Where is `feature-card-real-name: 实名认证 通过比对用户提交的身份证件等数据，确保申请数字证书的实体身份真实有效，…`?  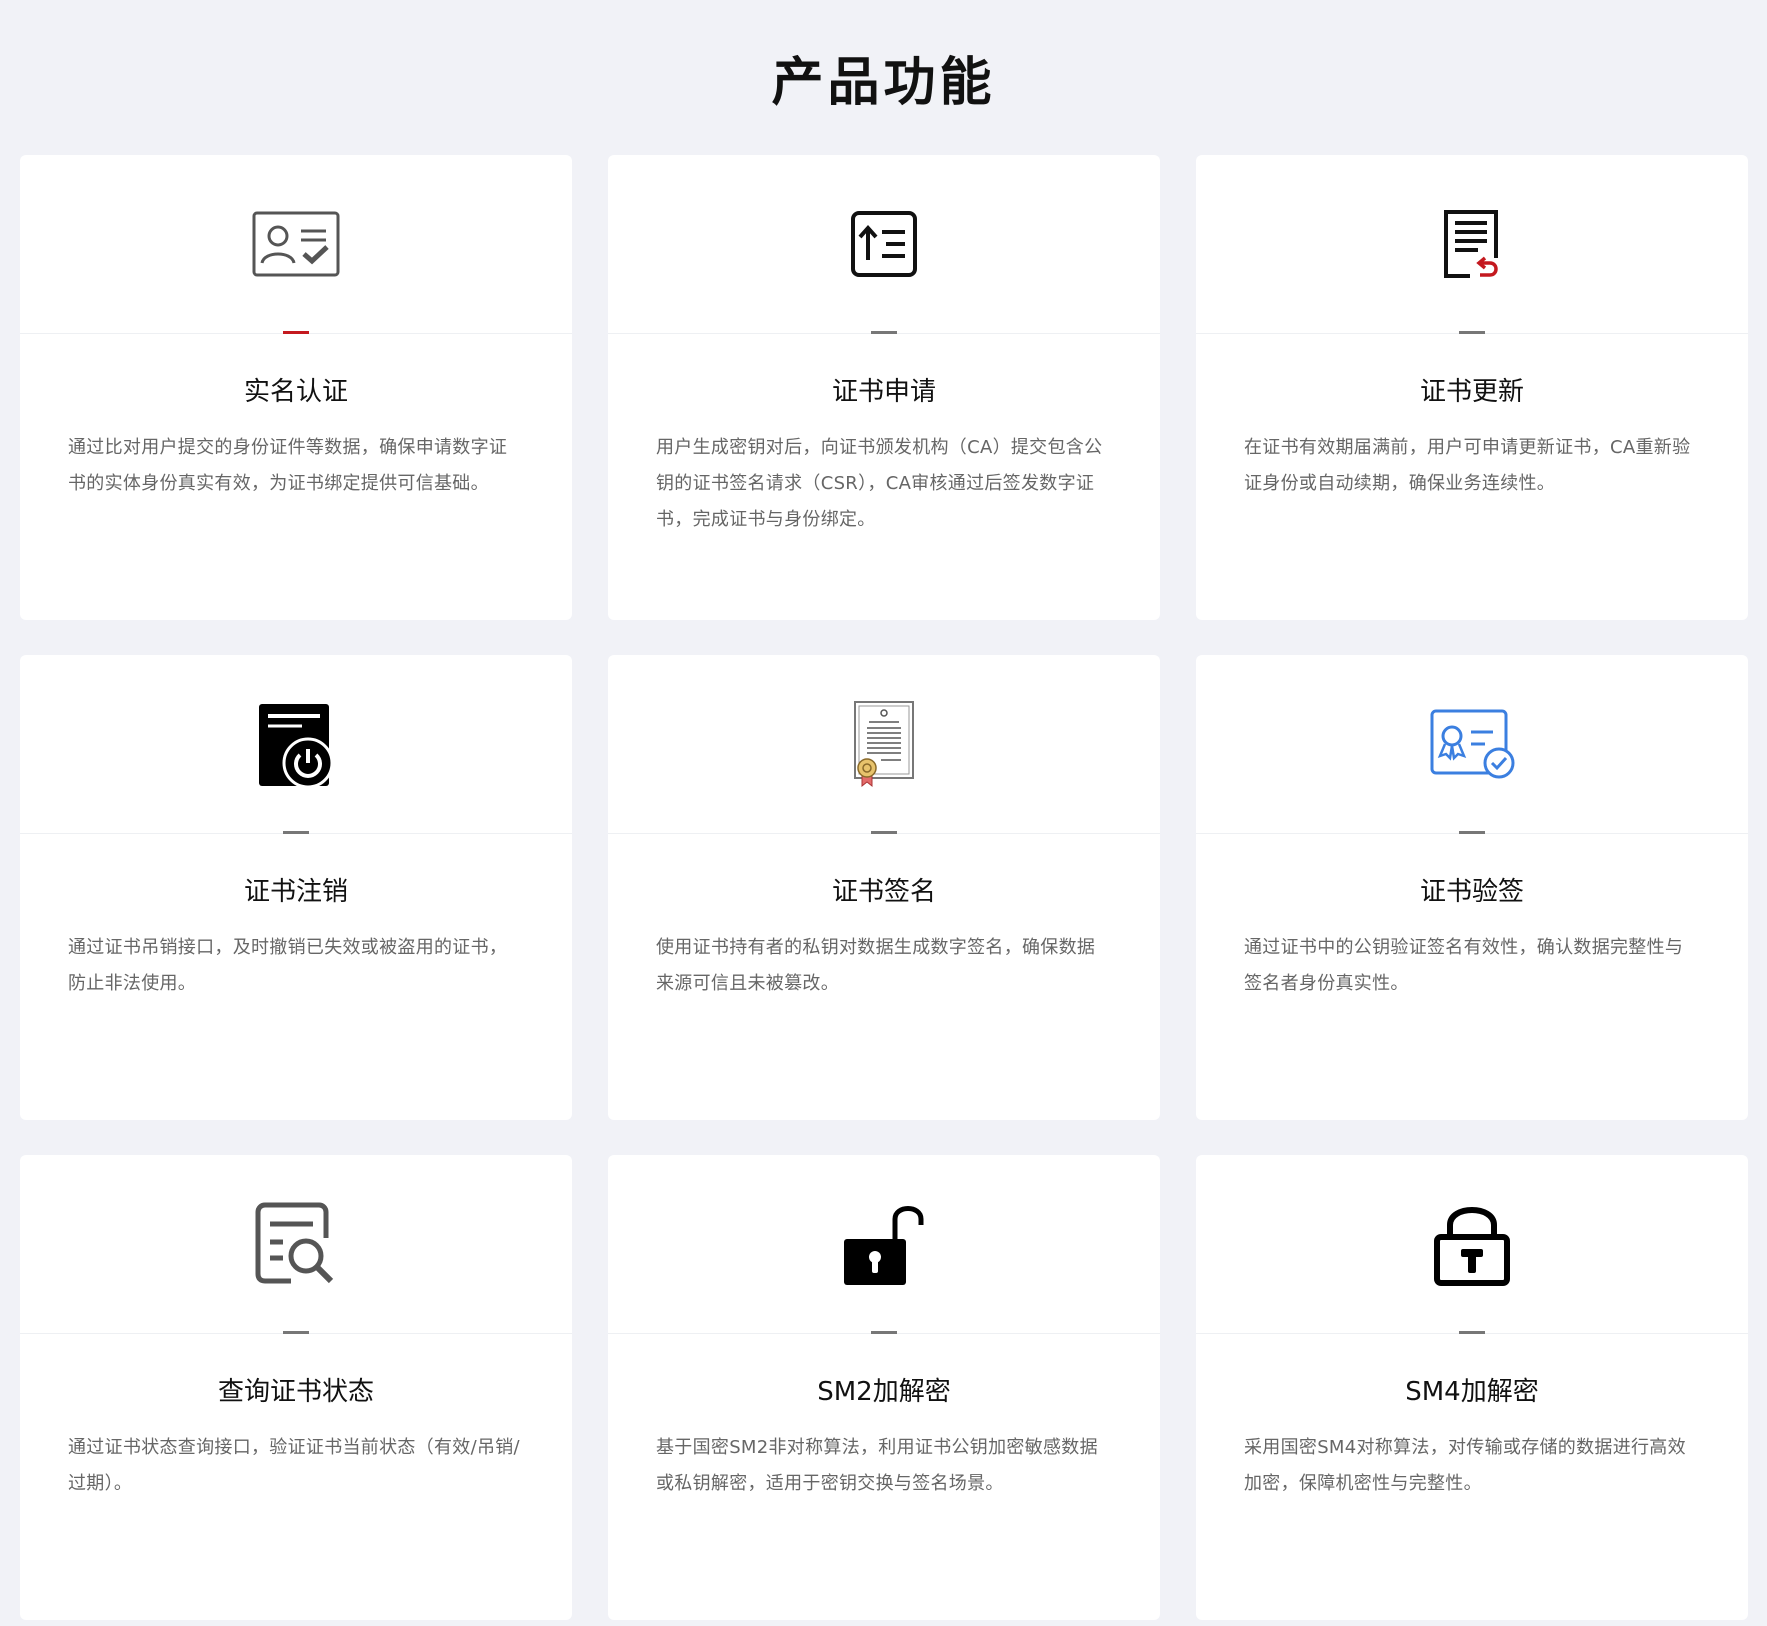 feature-card-real-name: 实名认证 通过比对用户提交的身份证件等数据，确保申请数字证书的实体身份真实有效，… is located at coordinates (296, 387).